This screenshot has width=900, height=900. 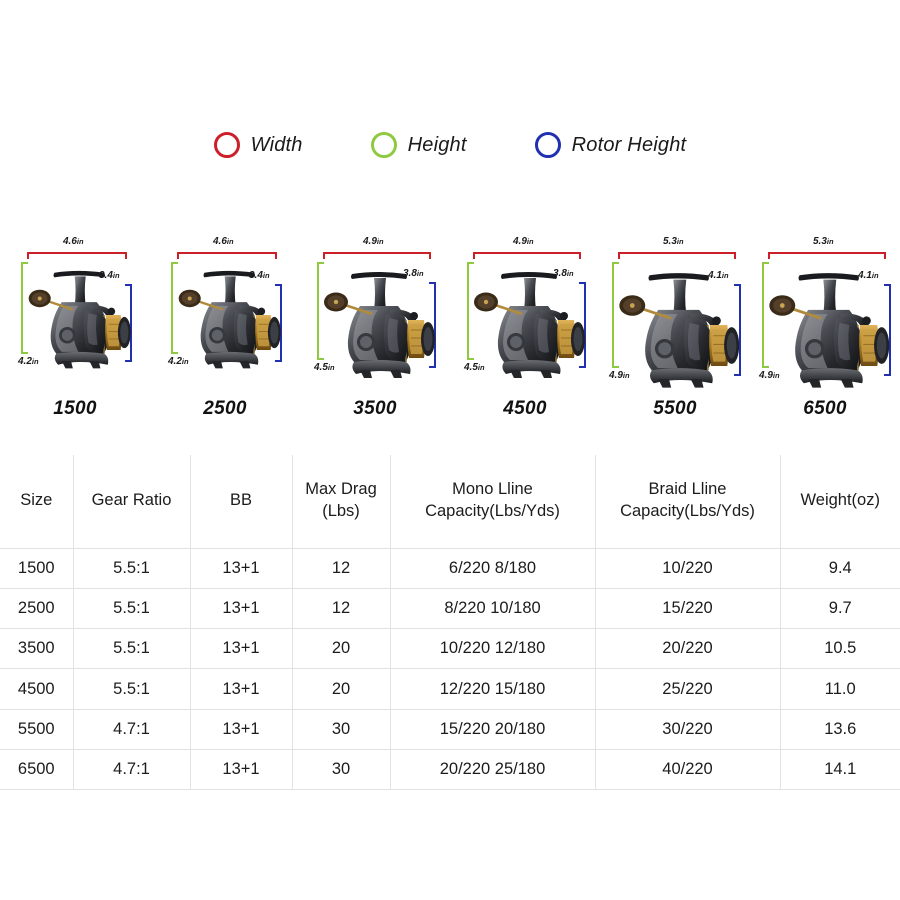 What do you see at coordinates (492, 689) in the screenshot?
I see `cell-mono: 12/220 15/180` at bounding box center [492, 689].